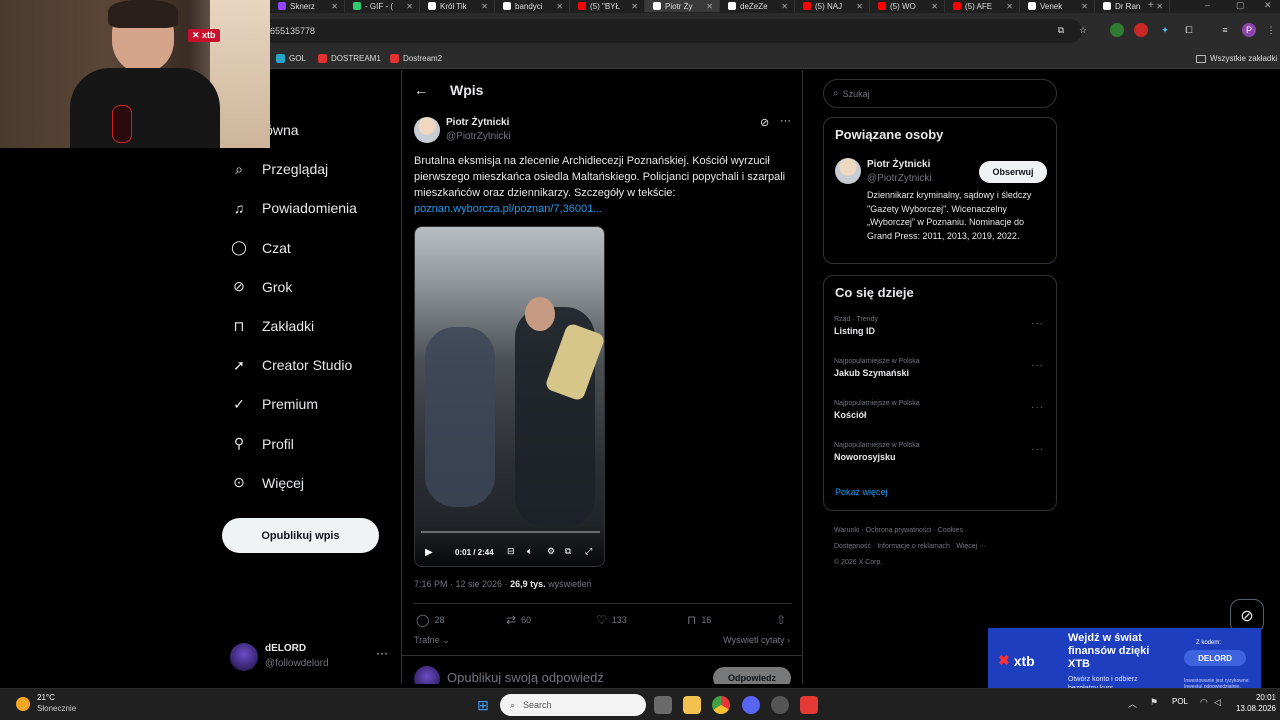 The height and width of the screenshot is (720, 1280). I want to click on close-window-icon: ✕, so click(1268, 5).